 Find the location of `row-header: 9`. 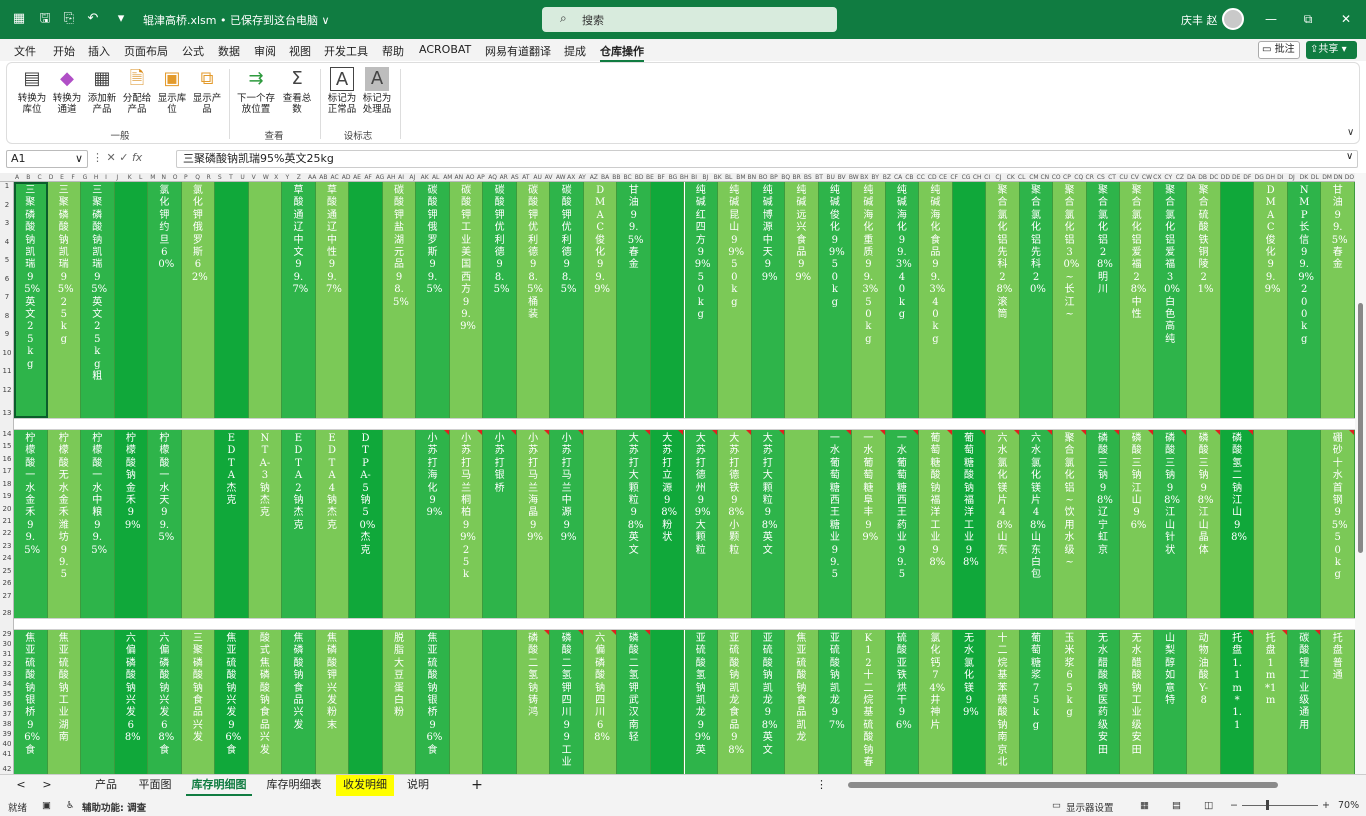

row-header: 9 is located at coordinates (7, 334).